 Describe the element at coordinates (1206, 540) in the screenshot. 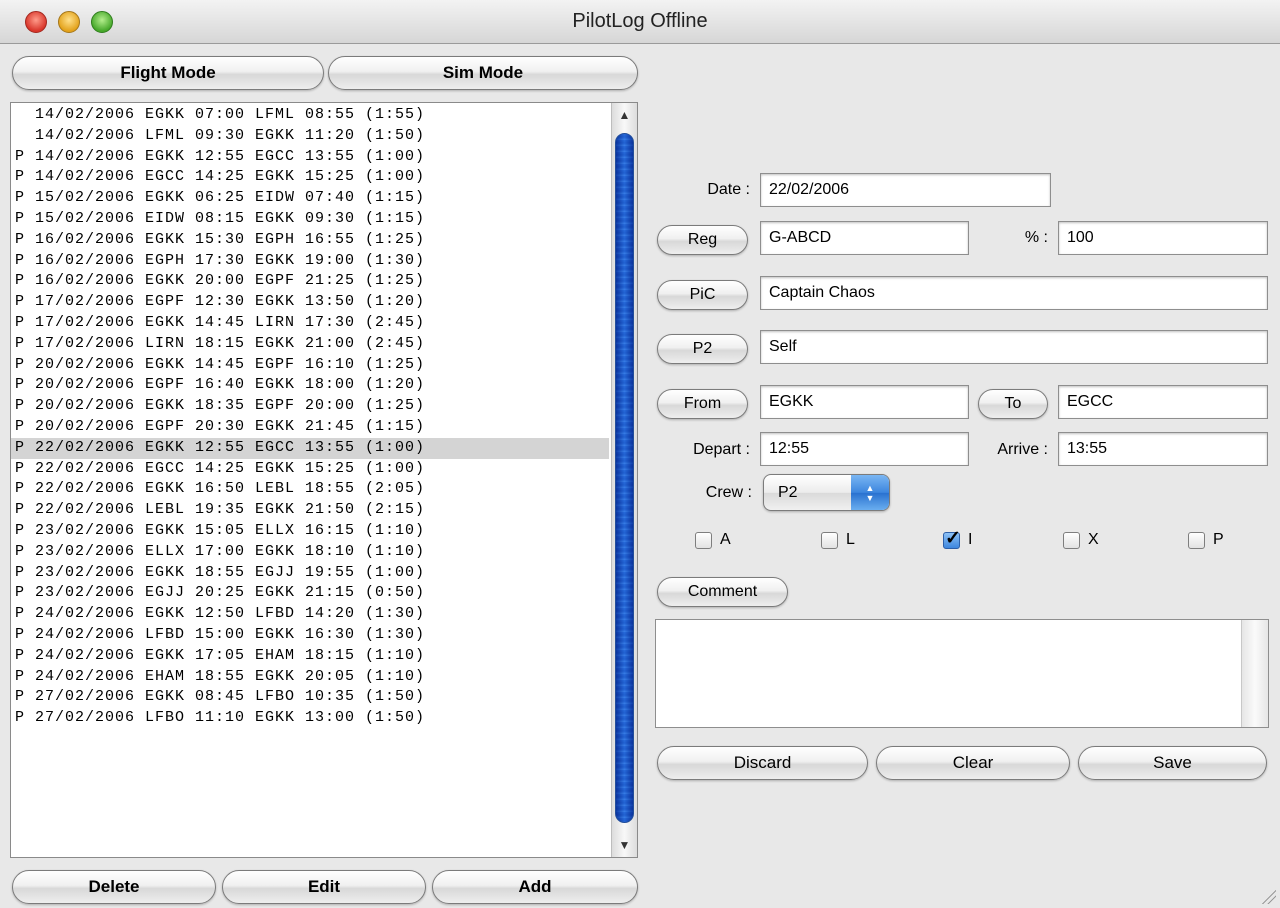

I see `checkbox-p: P` at that location.